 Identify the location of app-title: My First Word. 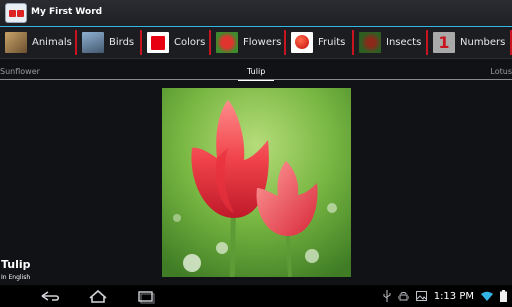
(67, 12).